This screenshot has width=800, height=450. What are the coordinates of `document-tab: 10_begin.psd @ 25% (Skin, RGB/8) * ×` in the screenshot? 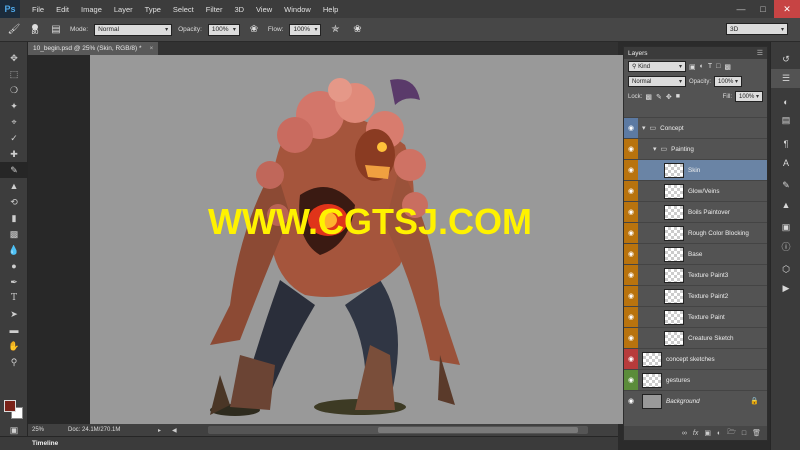 It's located at (93, 48).